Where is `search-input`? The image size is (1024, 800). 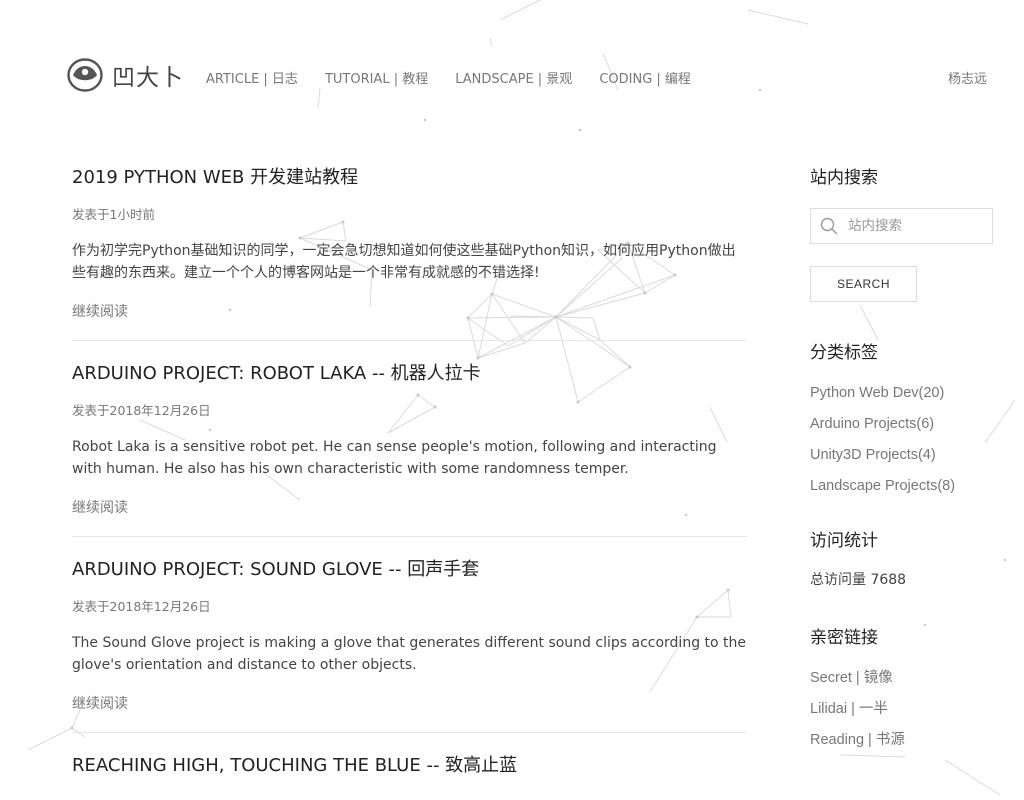 search-input is located at coordinates (918, 226).